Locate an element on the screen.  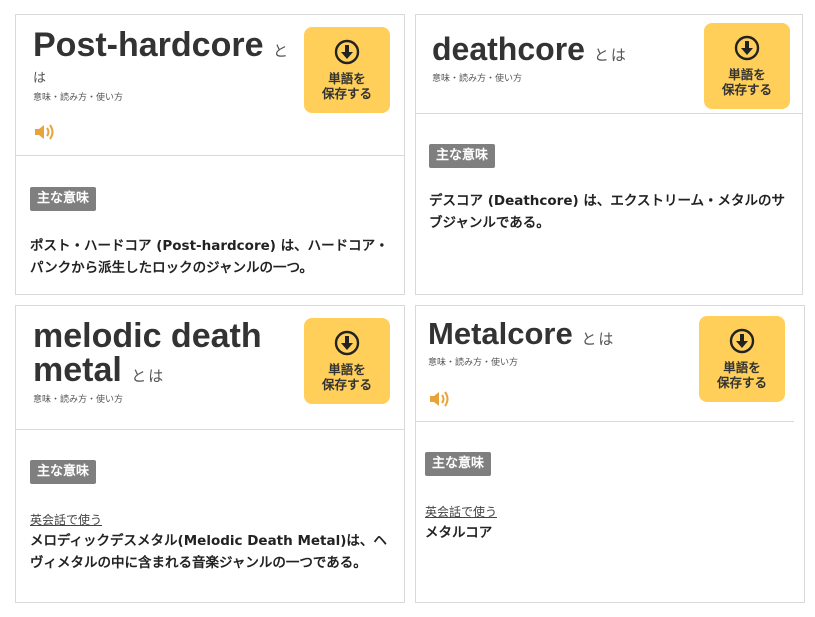
word-meaning: メタルコア is located at coordinates (459, 533).